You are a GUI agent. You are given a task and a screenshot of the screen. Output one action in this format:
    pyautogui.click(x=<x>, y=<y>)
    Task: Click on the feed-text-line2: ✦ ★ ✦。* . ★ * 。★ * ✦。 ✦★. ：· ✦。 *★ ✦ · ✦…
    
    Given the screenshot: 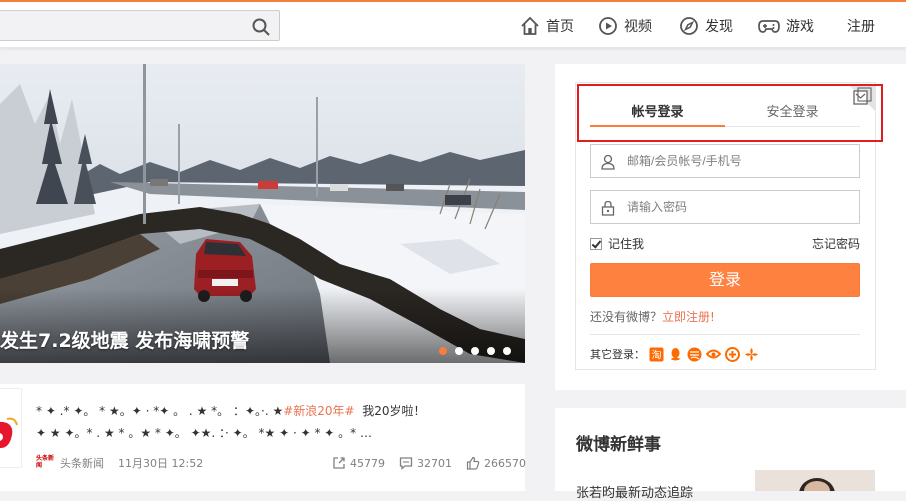 What is the action you would take?
    pyautogui.click(x=204, y=433)
    